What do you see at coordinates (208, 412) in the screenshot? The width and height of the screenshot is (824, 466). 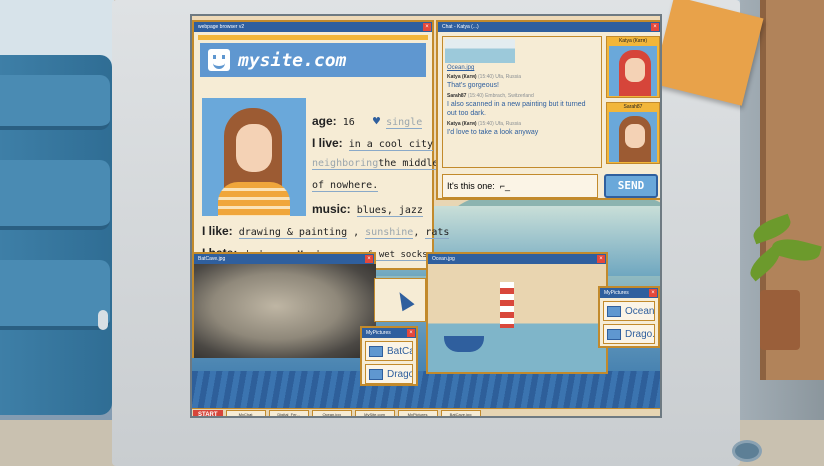 I see `start-button: START` at bounding box center [208, 412].